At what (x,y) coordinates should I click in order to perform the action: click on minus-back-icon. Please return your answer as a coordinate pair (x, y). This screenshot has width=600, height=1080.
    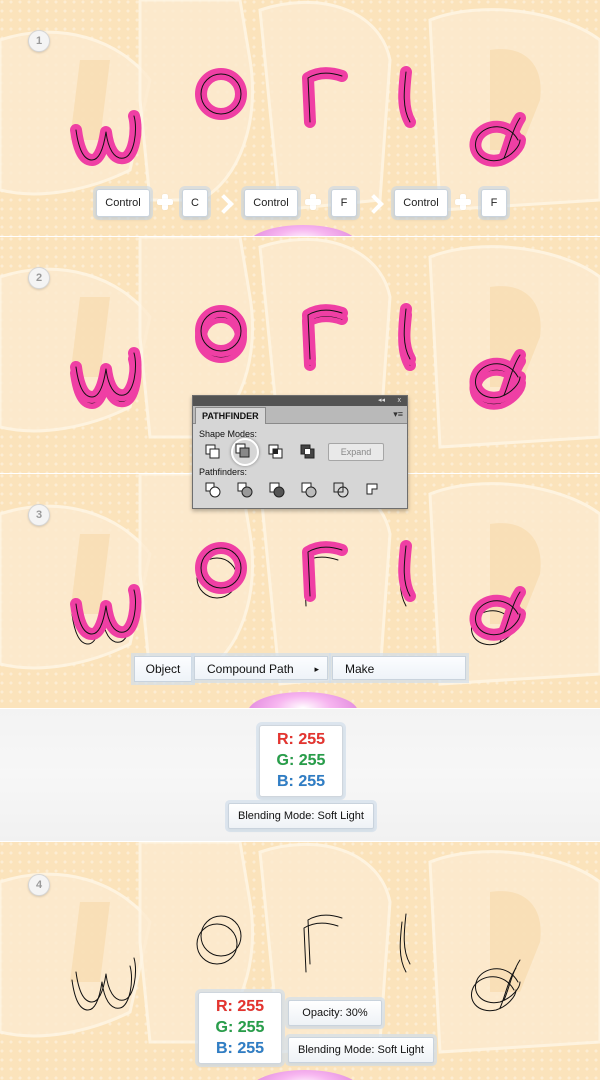
    Looking at the image, I should click on (373, 490).